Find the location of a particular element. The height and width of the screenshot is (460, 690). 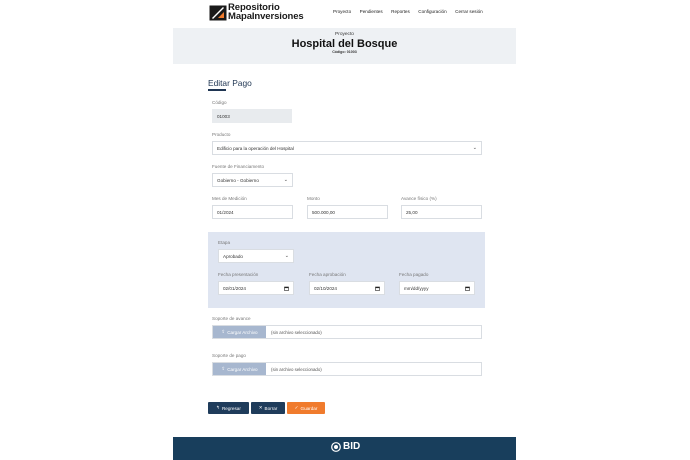

nav-configuracion: Configuración is located at coordinates (432, 11).